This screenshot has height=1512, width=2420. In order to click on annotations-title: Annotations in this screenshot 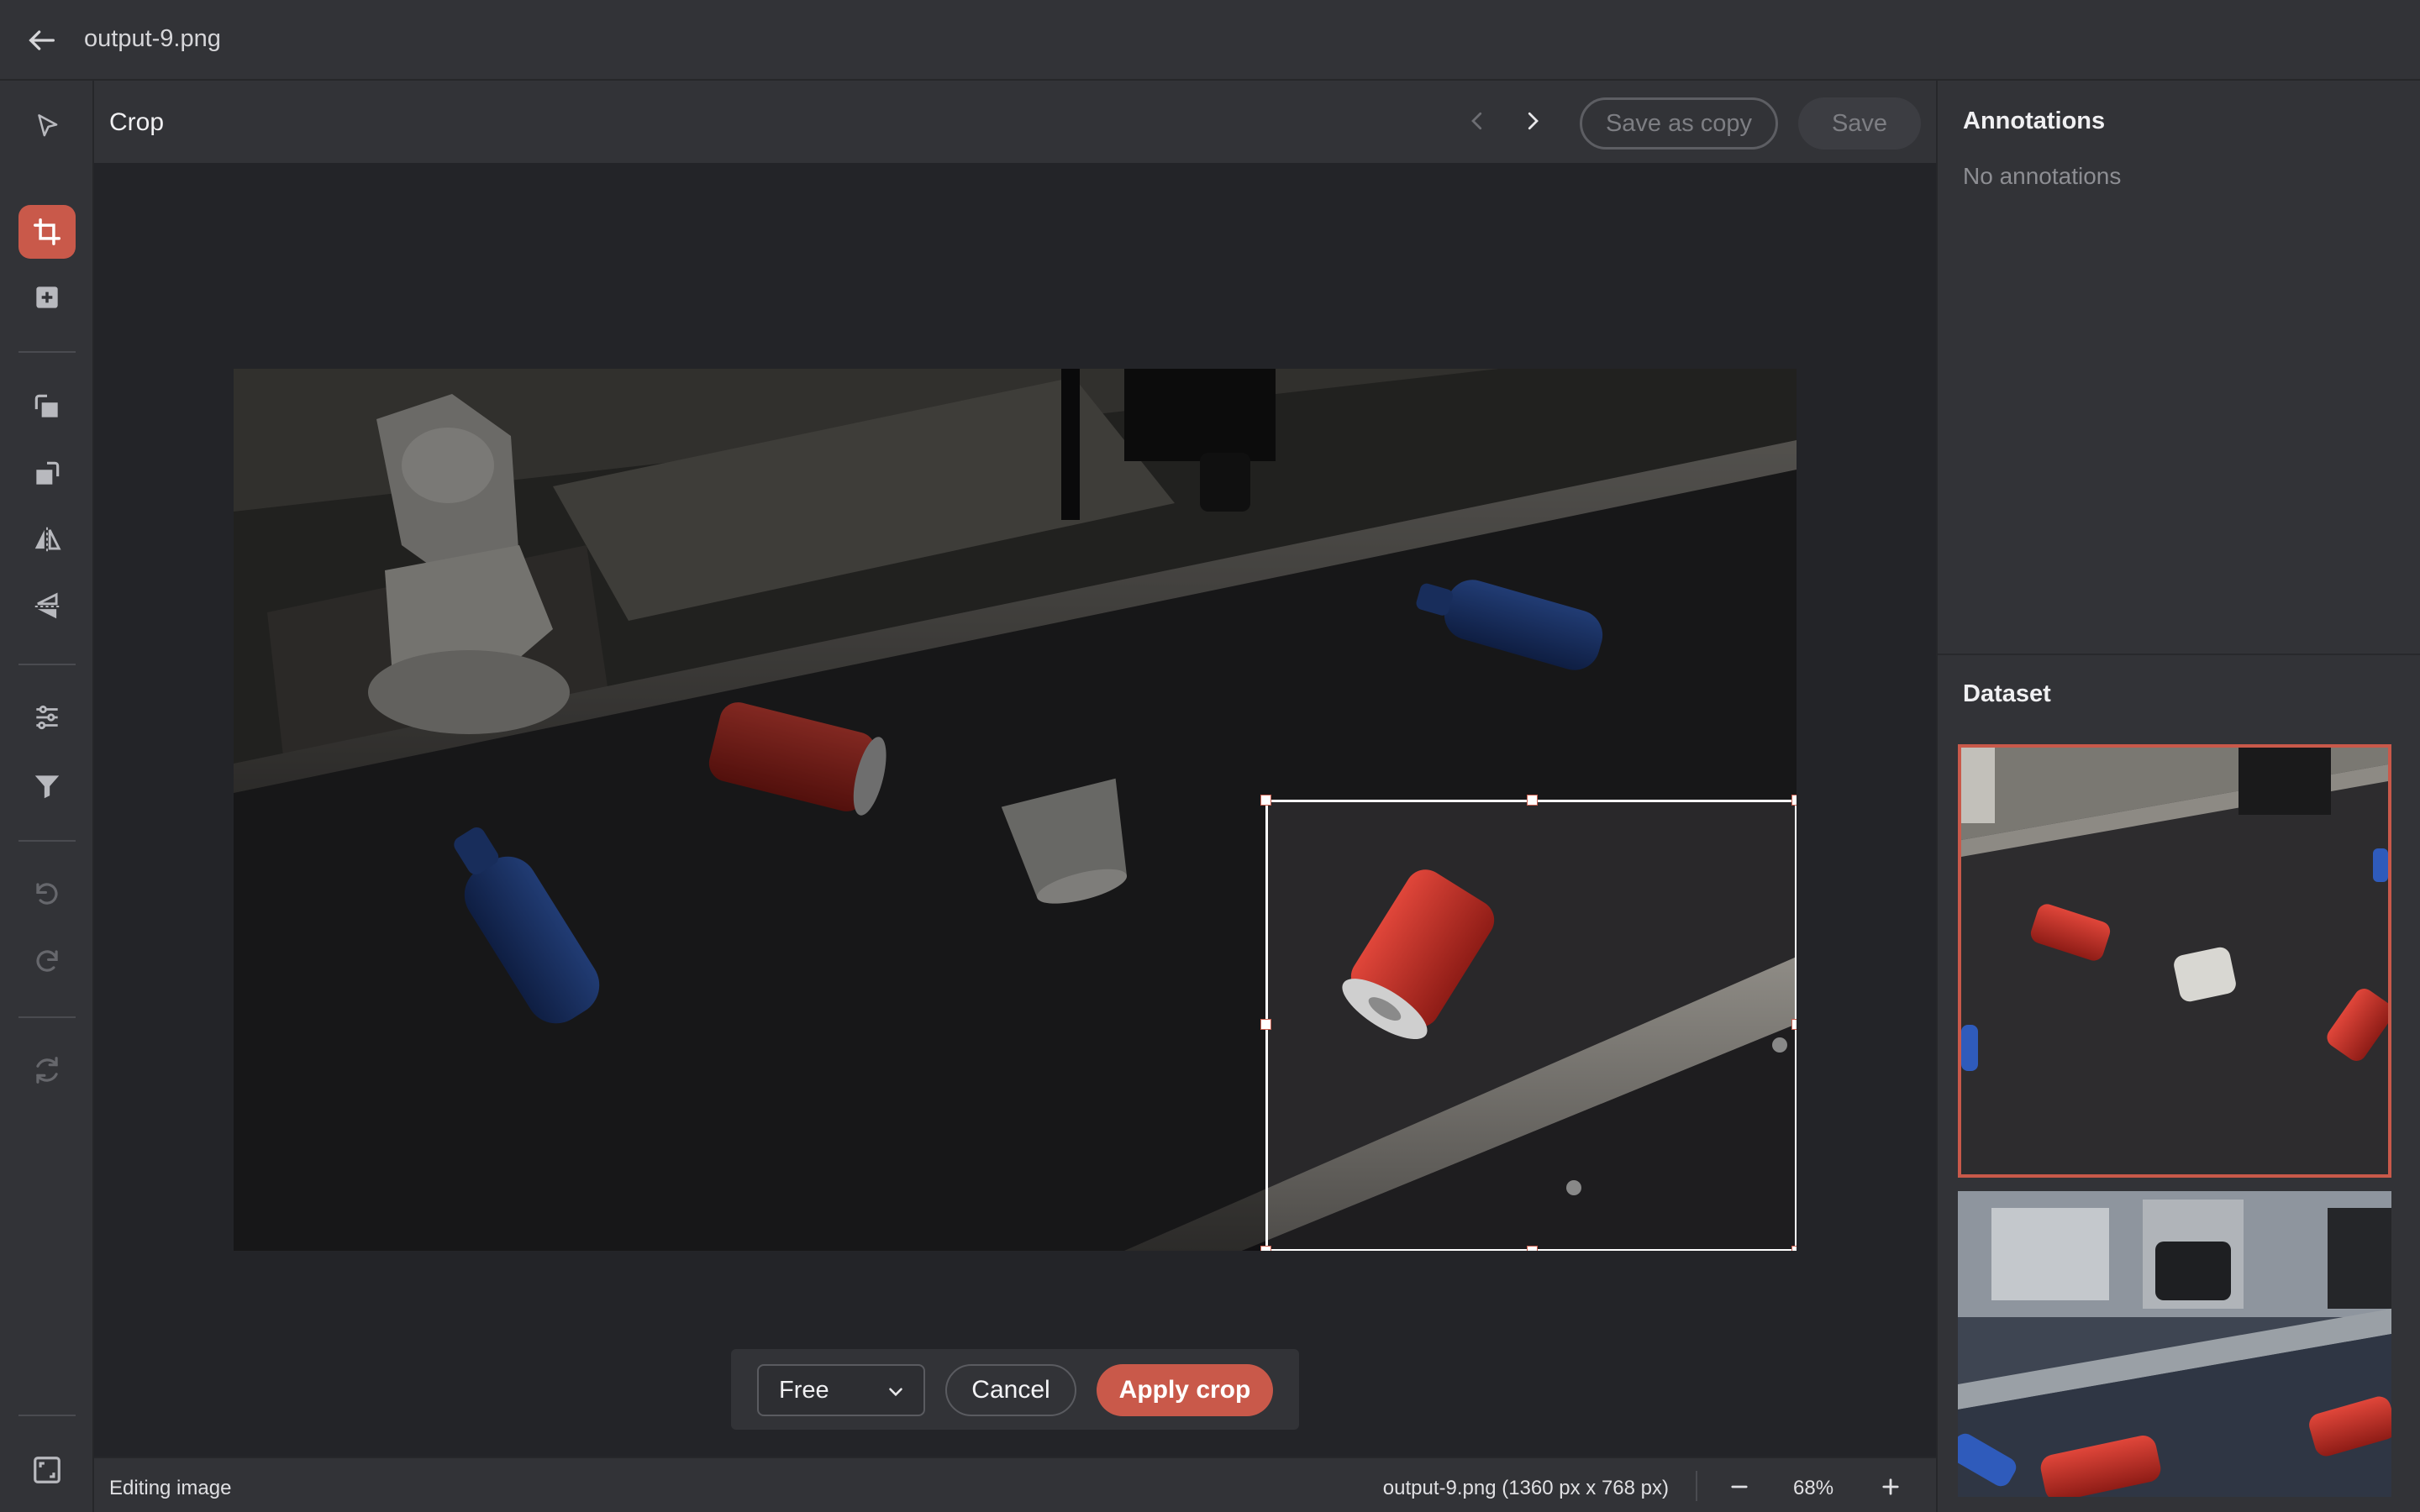, I will do `click(2035, 121)`.